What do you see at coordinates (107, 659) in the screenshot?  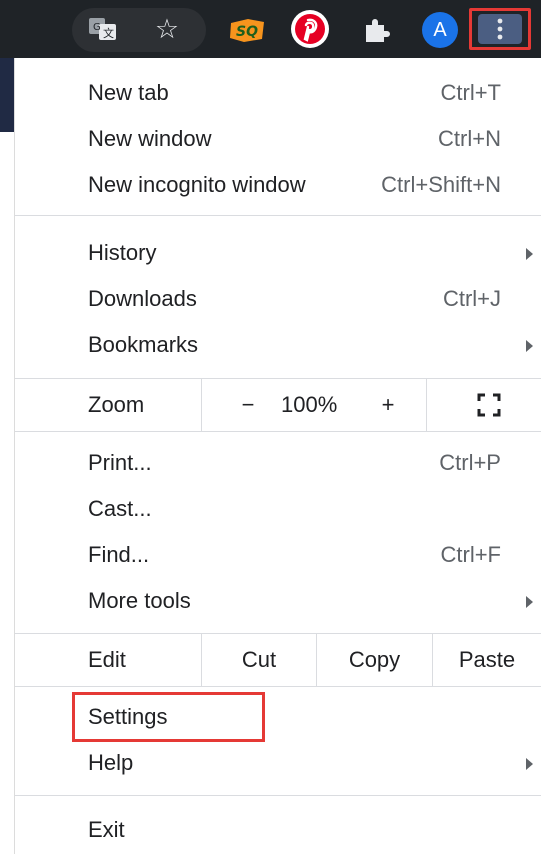 I see `edit-label: Edit` at bounding box center [107, 659].